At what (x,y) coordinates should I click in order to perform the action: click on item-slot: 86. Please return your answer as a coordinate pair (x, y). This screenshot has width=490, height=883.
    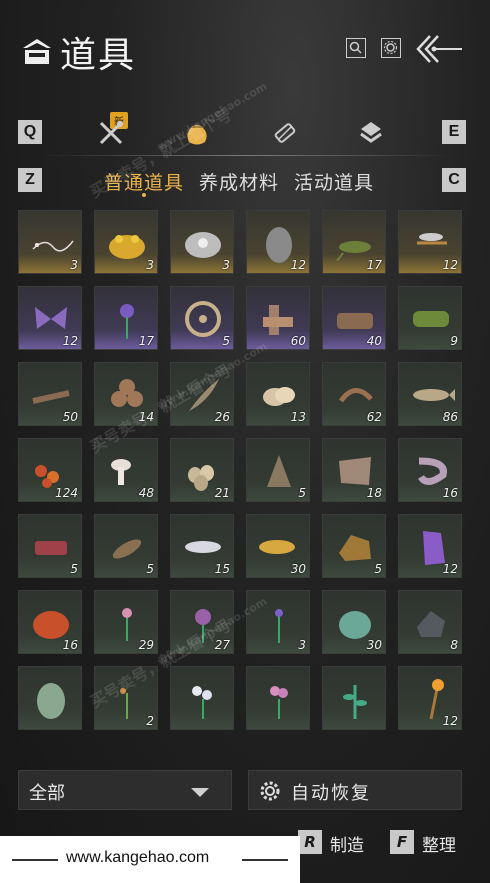
    Looking at the image, I should click on (430, 394).